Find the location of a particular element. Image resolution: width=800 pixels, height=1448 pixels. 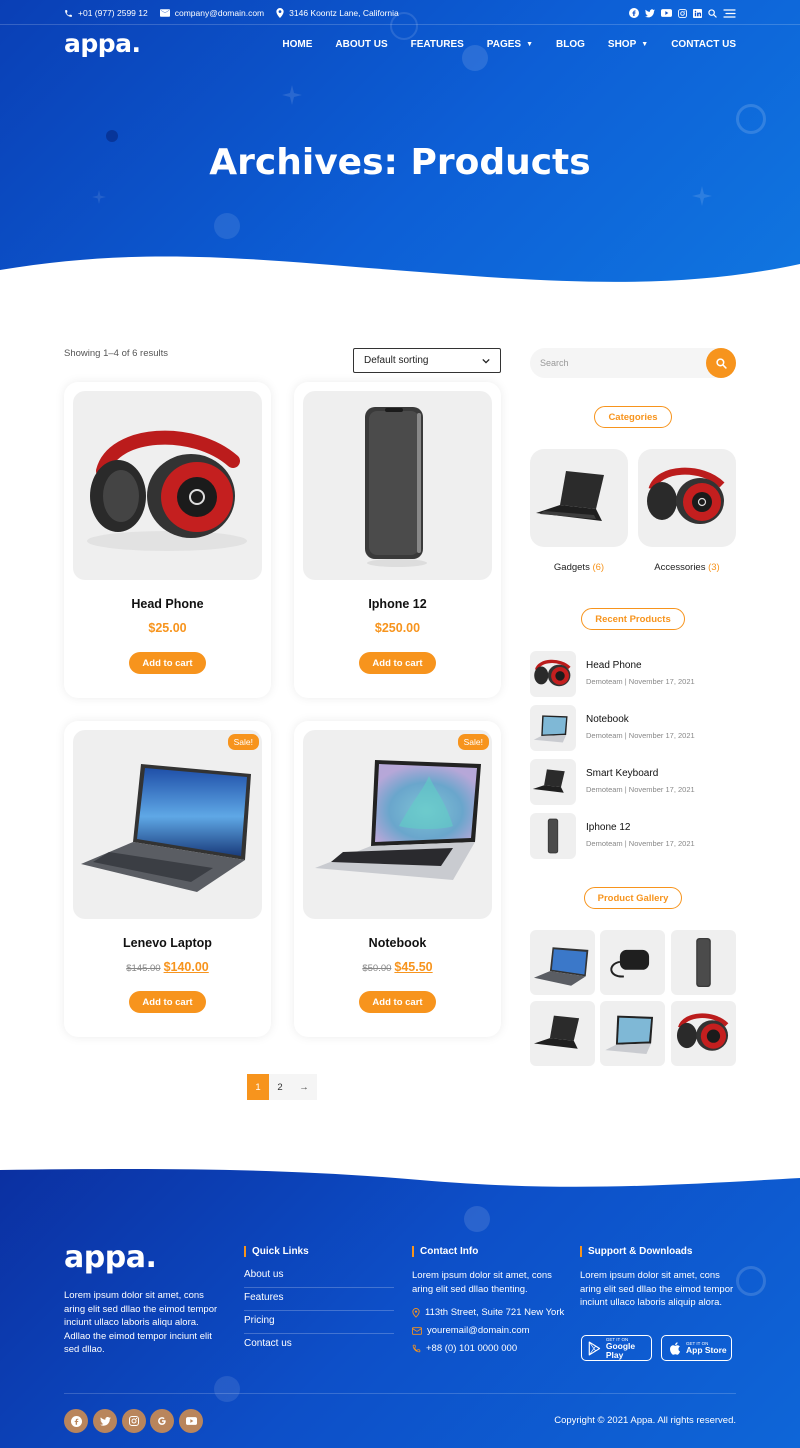

keyboard-thumb is located at coordinates (556, 1032).